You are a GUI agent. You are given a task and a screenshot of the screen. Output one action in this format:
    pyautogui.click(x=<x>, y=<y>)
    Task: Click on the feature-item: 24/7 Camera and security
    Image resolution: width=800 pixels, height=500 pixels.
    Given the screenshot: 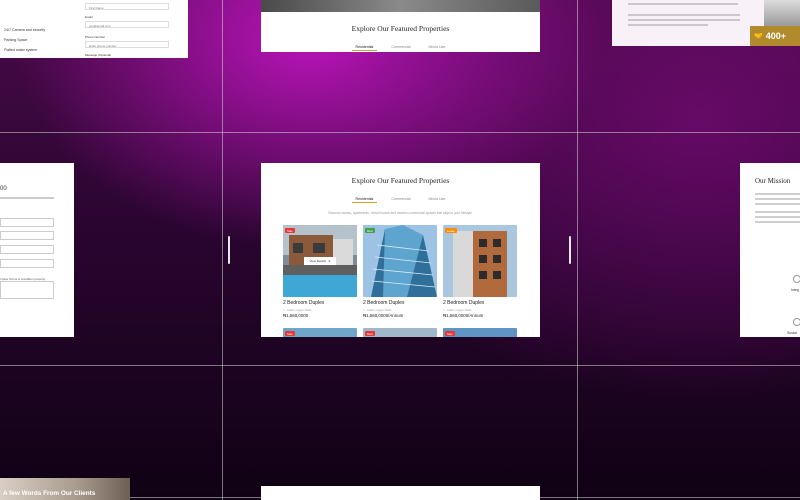 What is the action you would take?
    pyautogui.click(x=25, y=30)
    